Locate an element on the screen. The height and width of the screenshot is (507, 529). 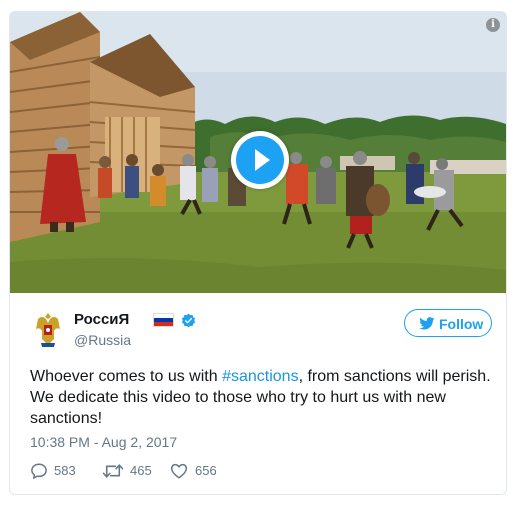
play-icon is located at coordinates (260, 160).